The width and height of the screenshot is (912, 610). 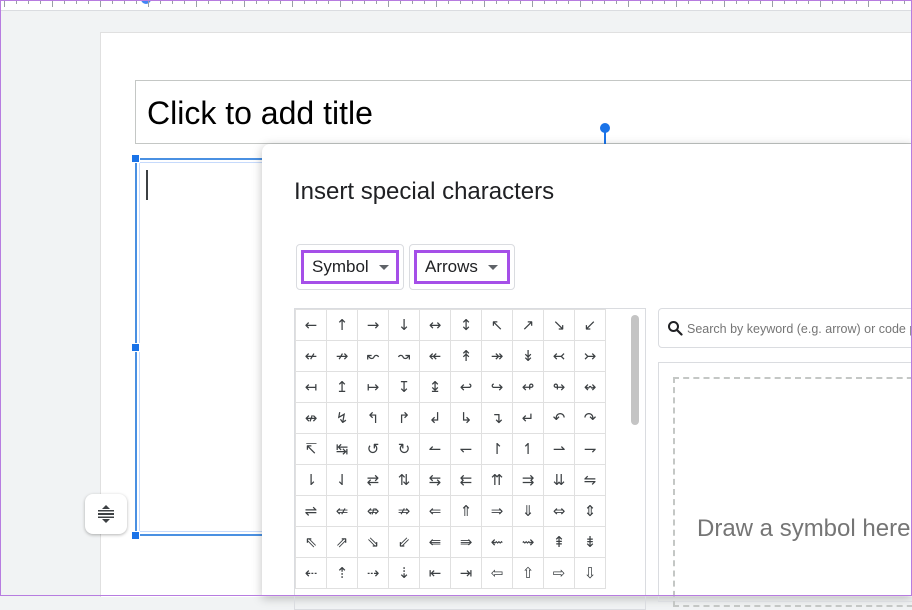 What do you see at coordinates (373, 418) in the screenshot?
I see `symbol-cell: ↰` at bounding box center [373, 418].